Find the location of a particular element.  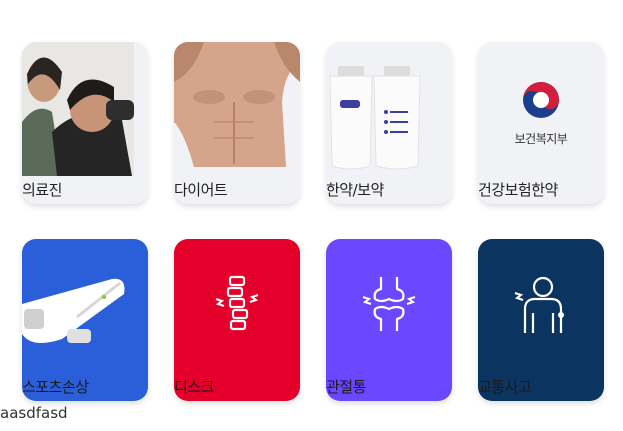

category-label: 건강보험한약 is located at coordinates (518, 190).